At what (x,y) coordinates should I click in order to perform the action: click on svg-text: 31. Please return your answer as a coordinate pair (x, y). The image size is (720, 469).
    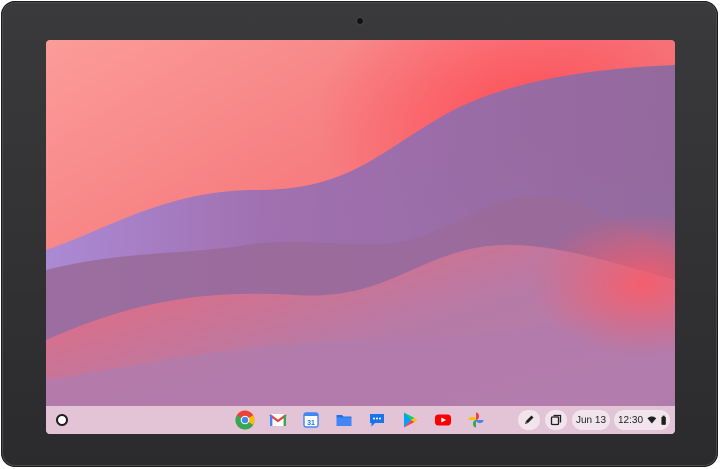
    Looking at the image, I should click on (311, 423).